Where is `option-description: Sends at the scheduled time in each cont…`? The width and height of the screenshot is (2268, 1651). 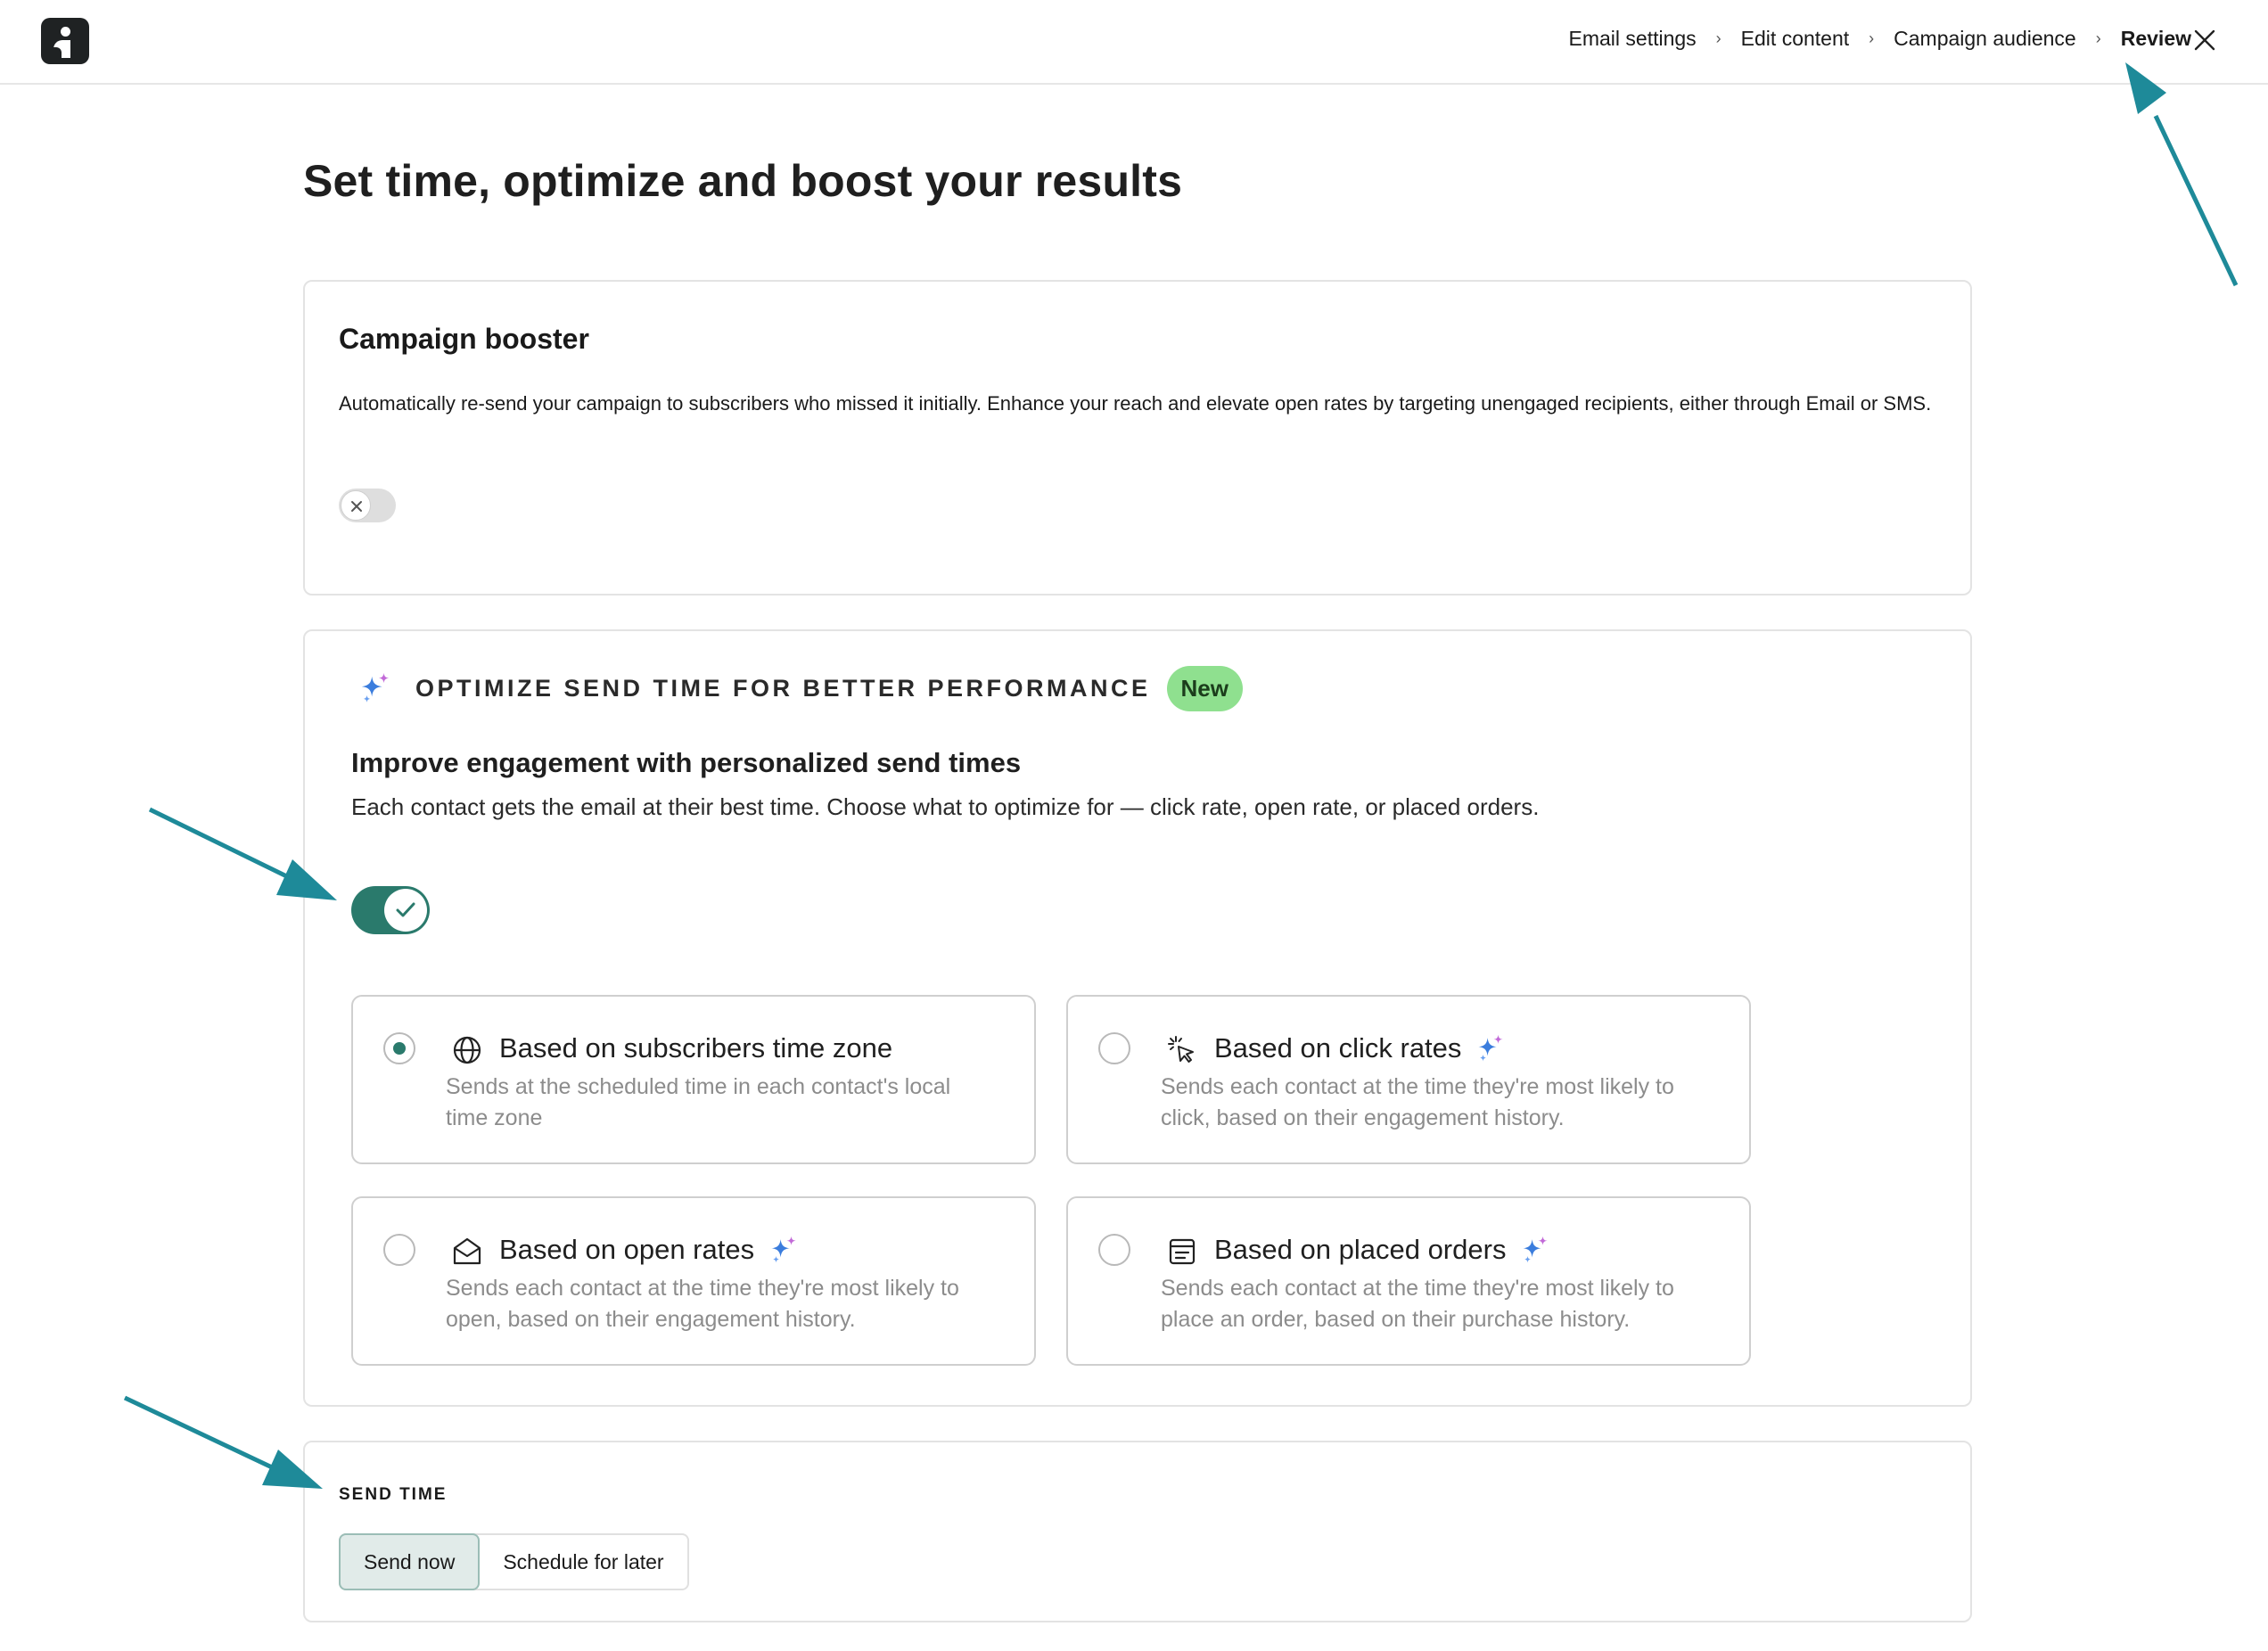
option-description: Sends at the scheduled time in each cont… is located at coordinates (698, 1102).